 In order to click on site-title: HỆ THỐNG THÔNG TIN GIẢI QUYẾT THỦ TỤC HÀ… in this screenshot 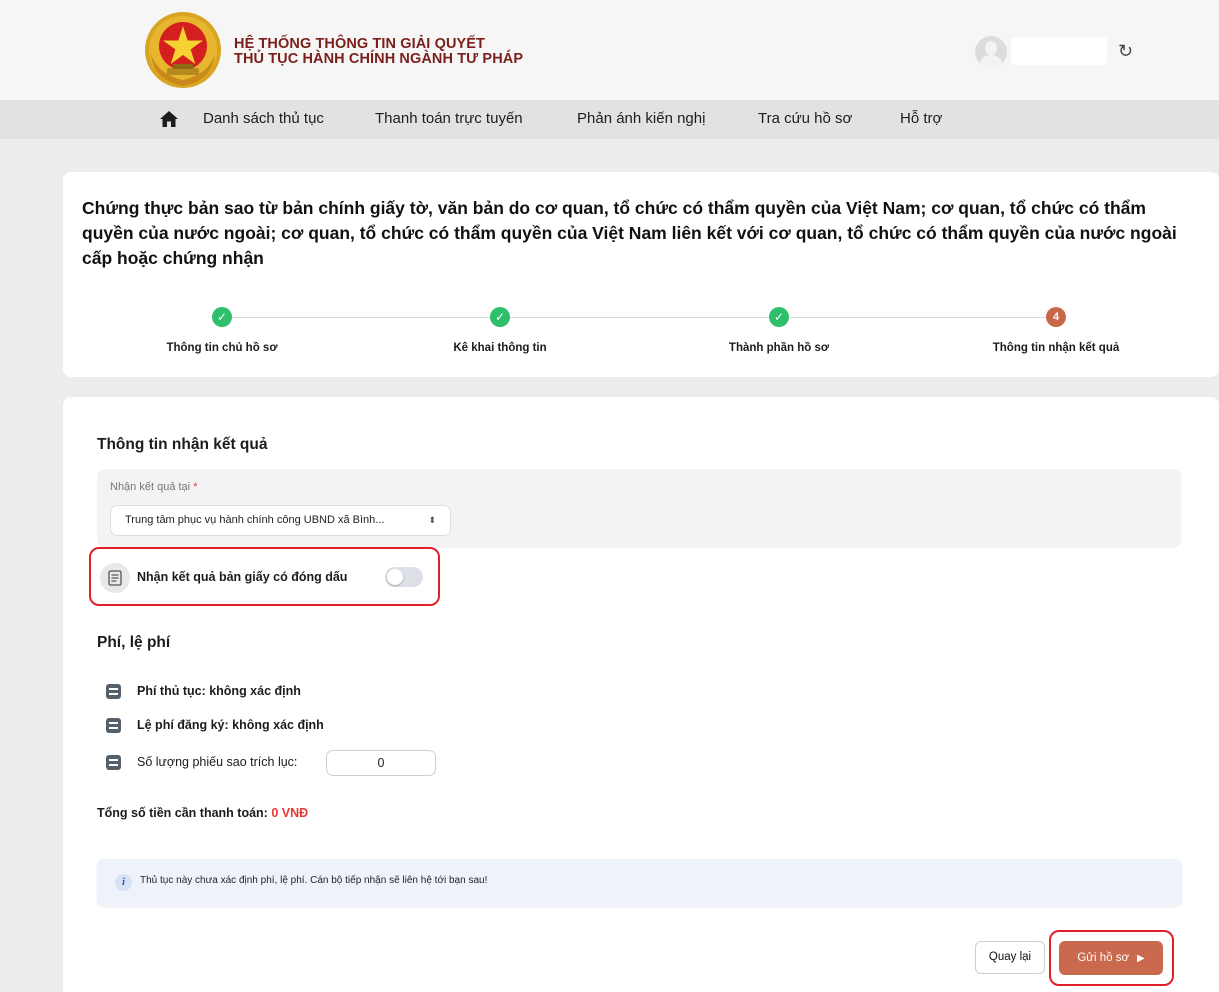, I will do `click(378, 52)`.